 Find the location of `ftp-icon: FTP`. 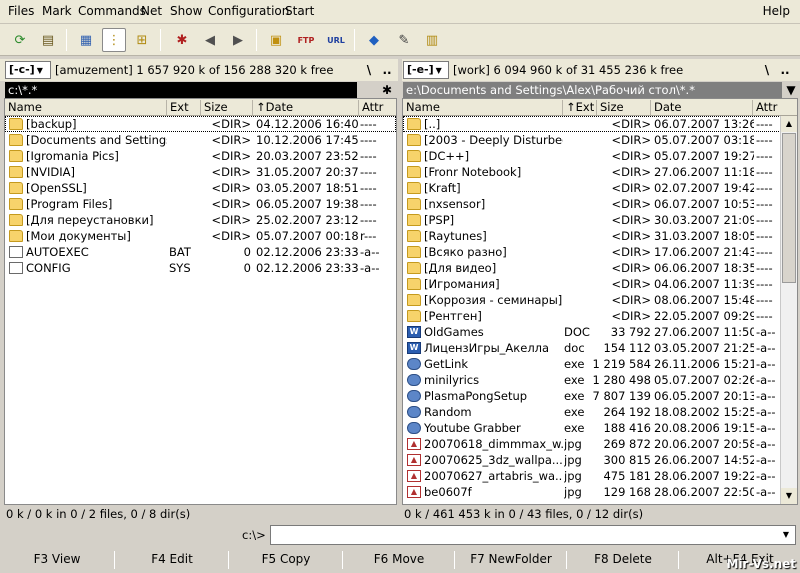

ftp-icon: FTP is located at coordinates (306, 40).